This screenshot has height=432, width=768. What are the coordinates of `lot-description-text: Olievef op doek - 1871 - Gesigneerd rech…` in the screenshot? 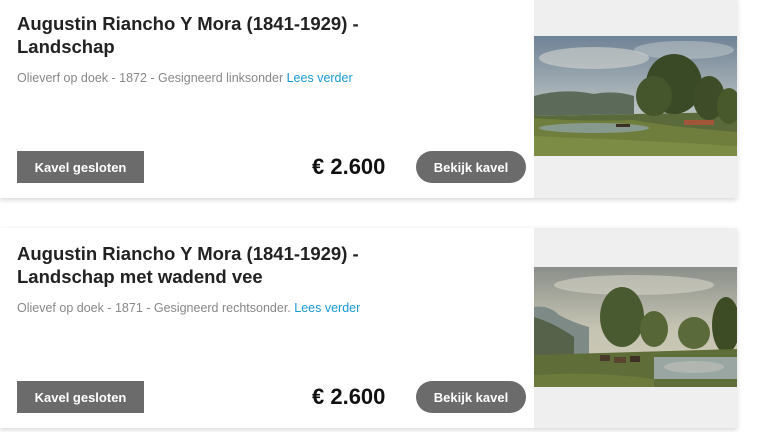 It's located at (154, 308).